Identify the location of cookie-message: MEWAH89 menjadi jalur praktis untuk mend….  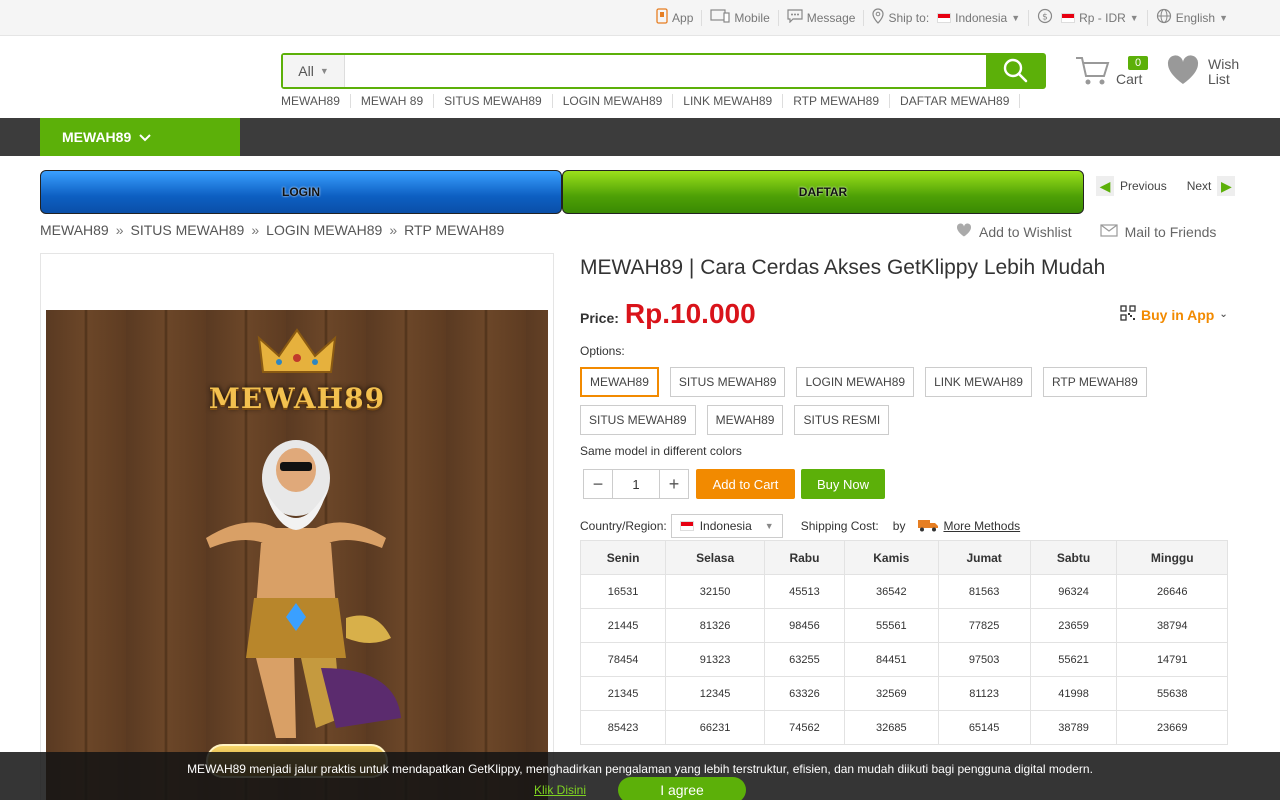
(640, 769).